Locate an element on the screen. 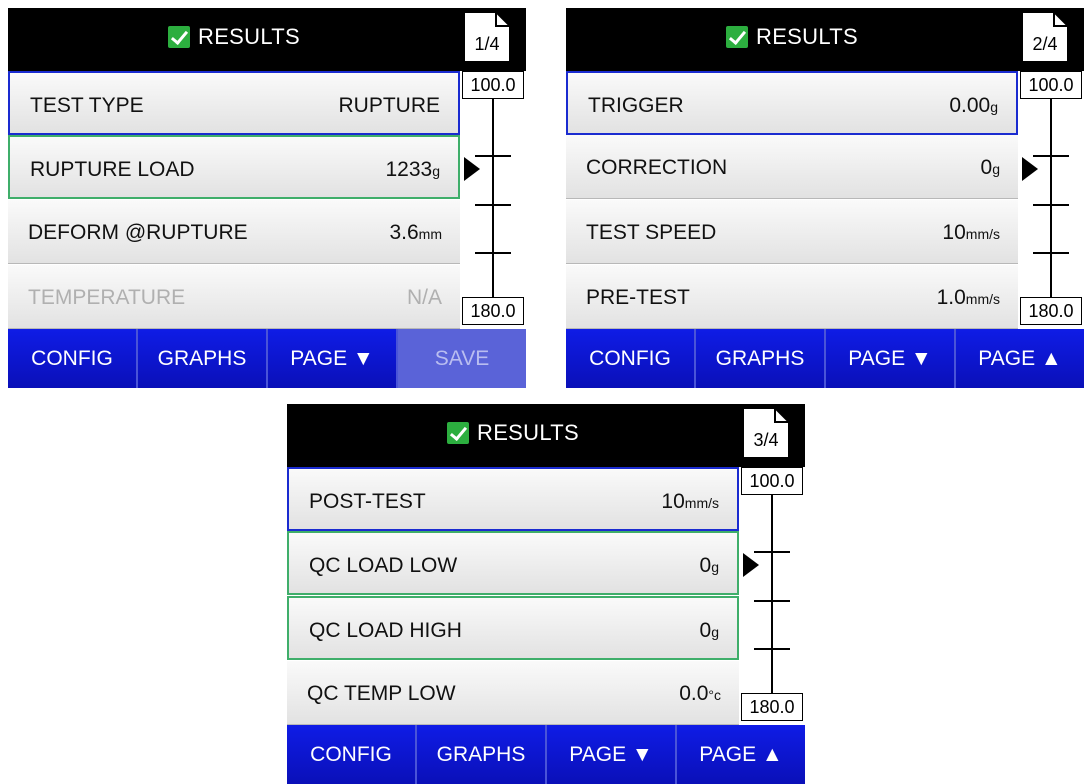  page-indicator: 1/4 is located at coordinates (487, 37).